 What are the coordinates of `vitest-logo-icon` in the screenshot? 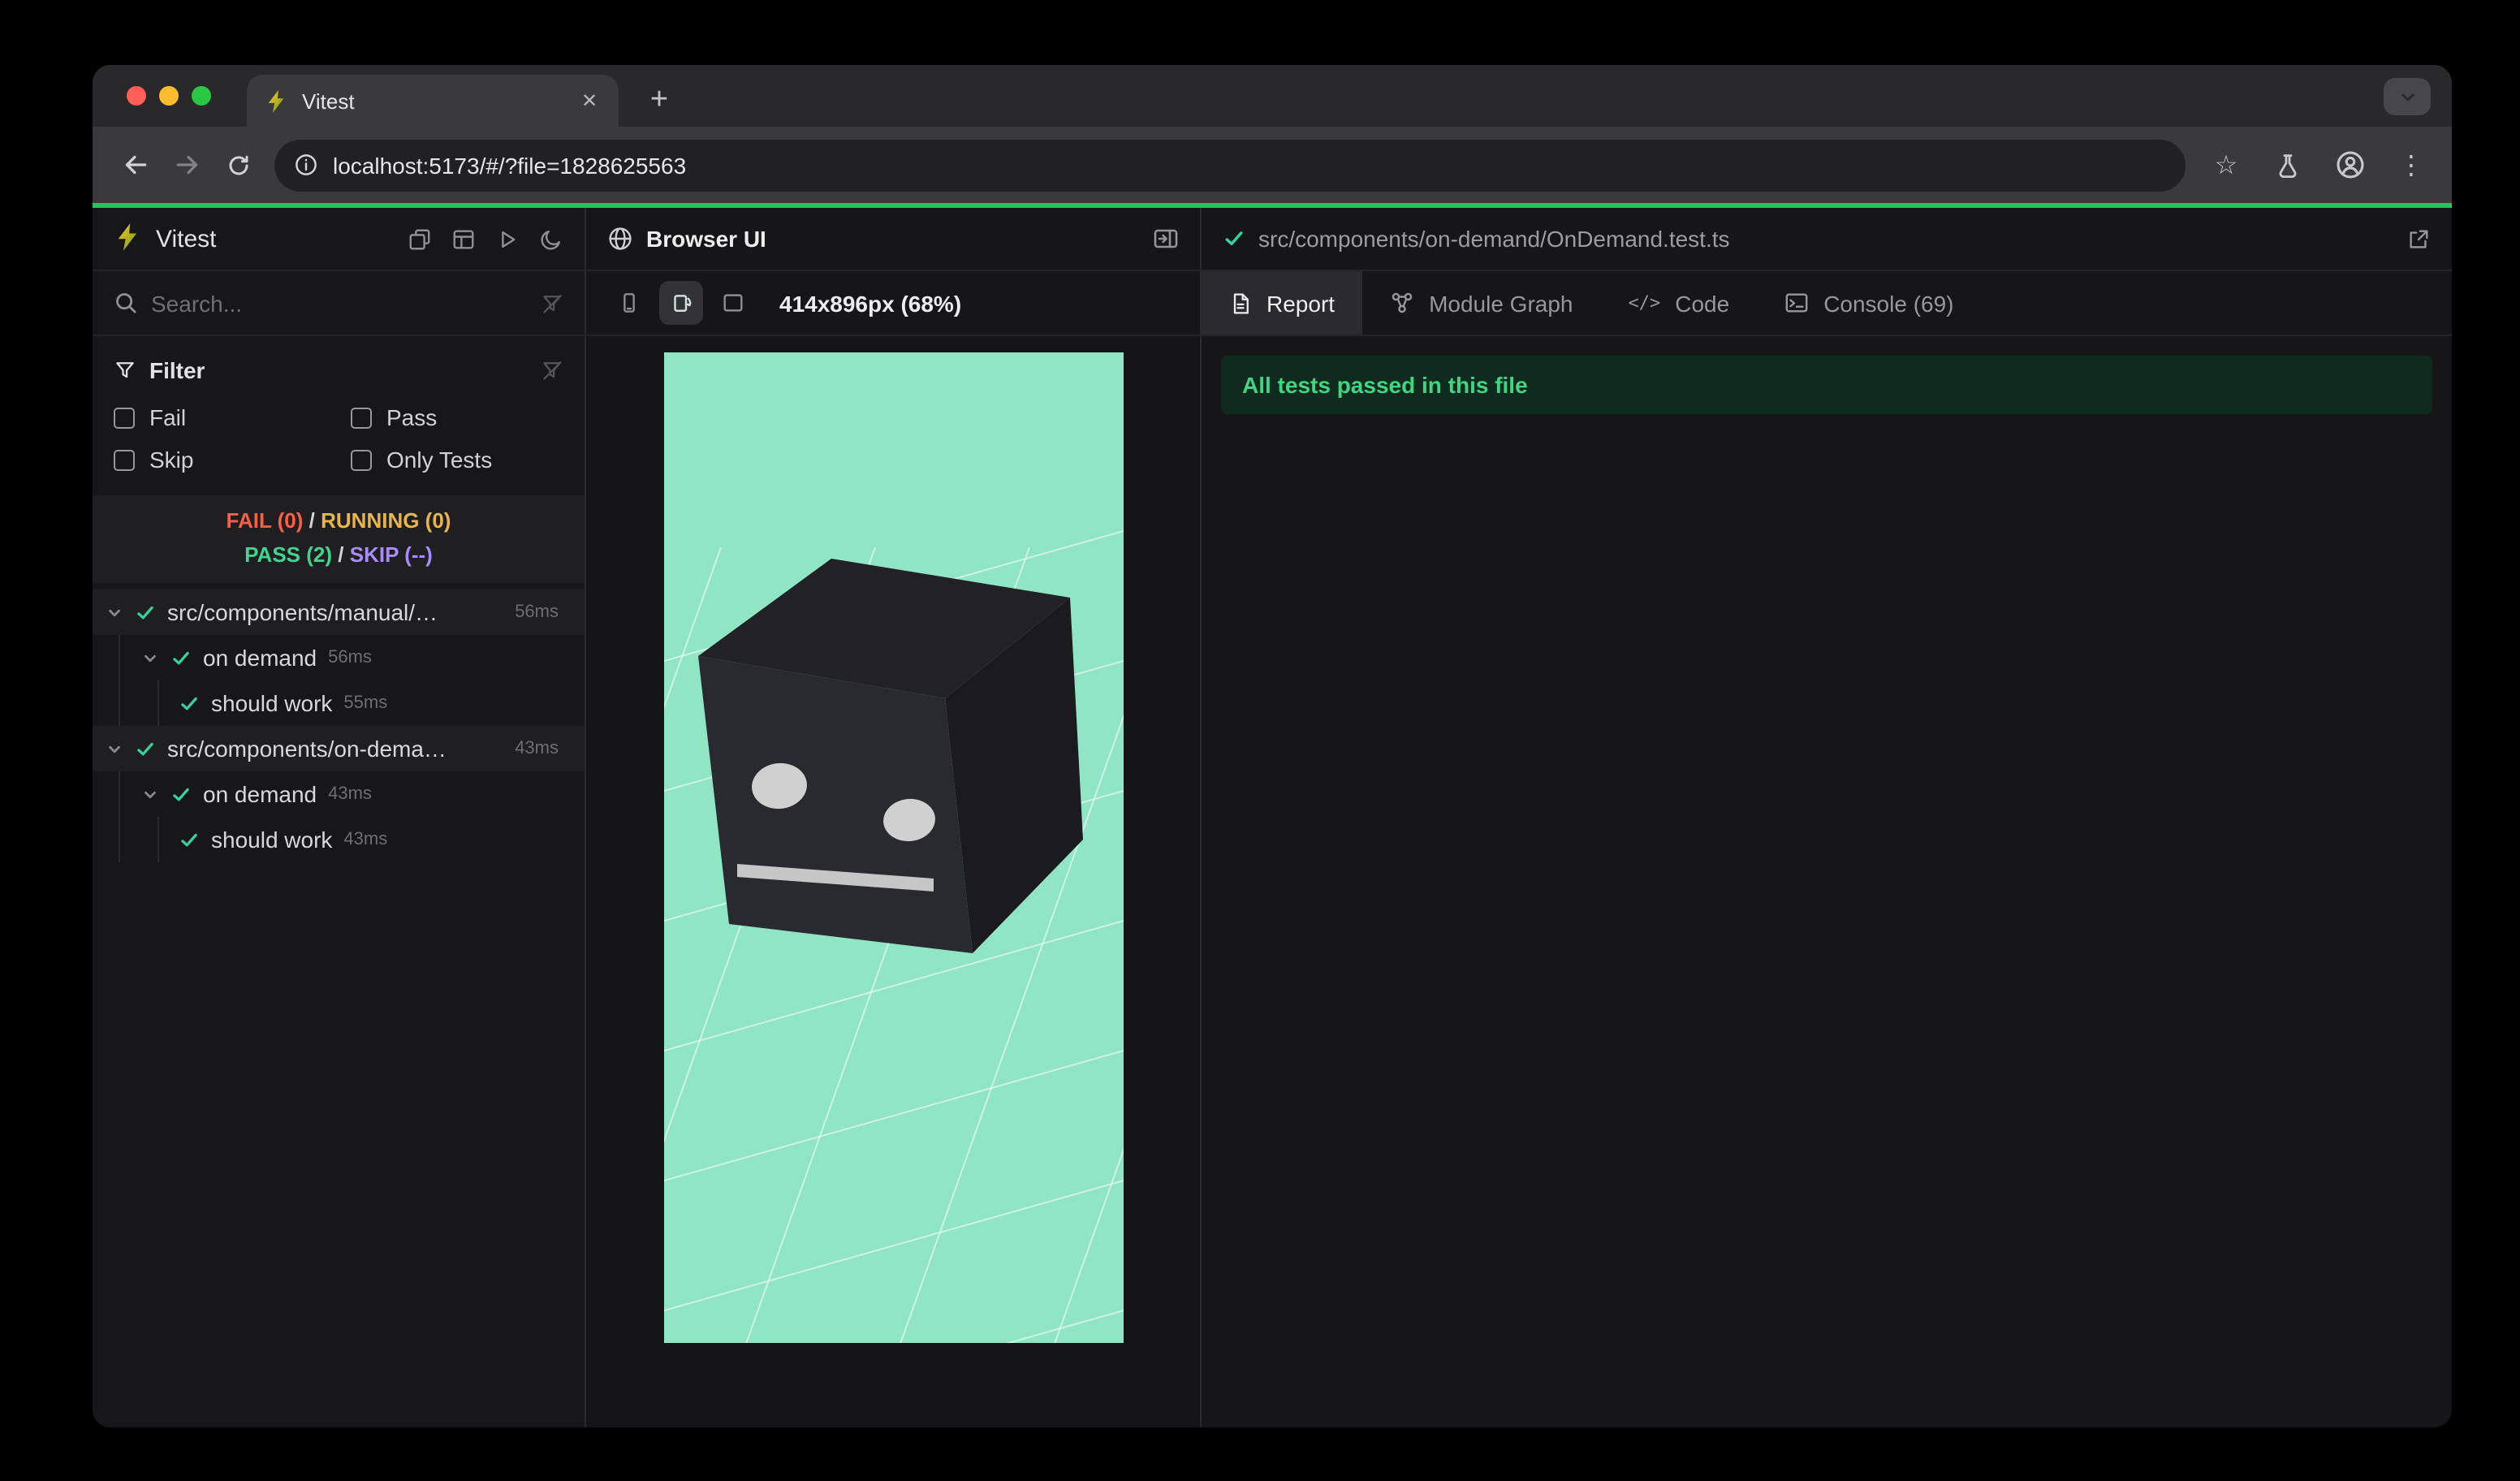 It's located at (128, 239).